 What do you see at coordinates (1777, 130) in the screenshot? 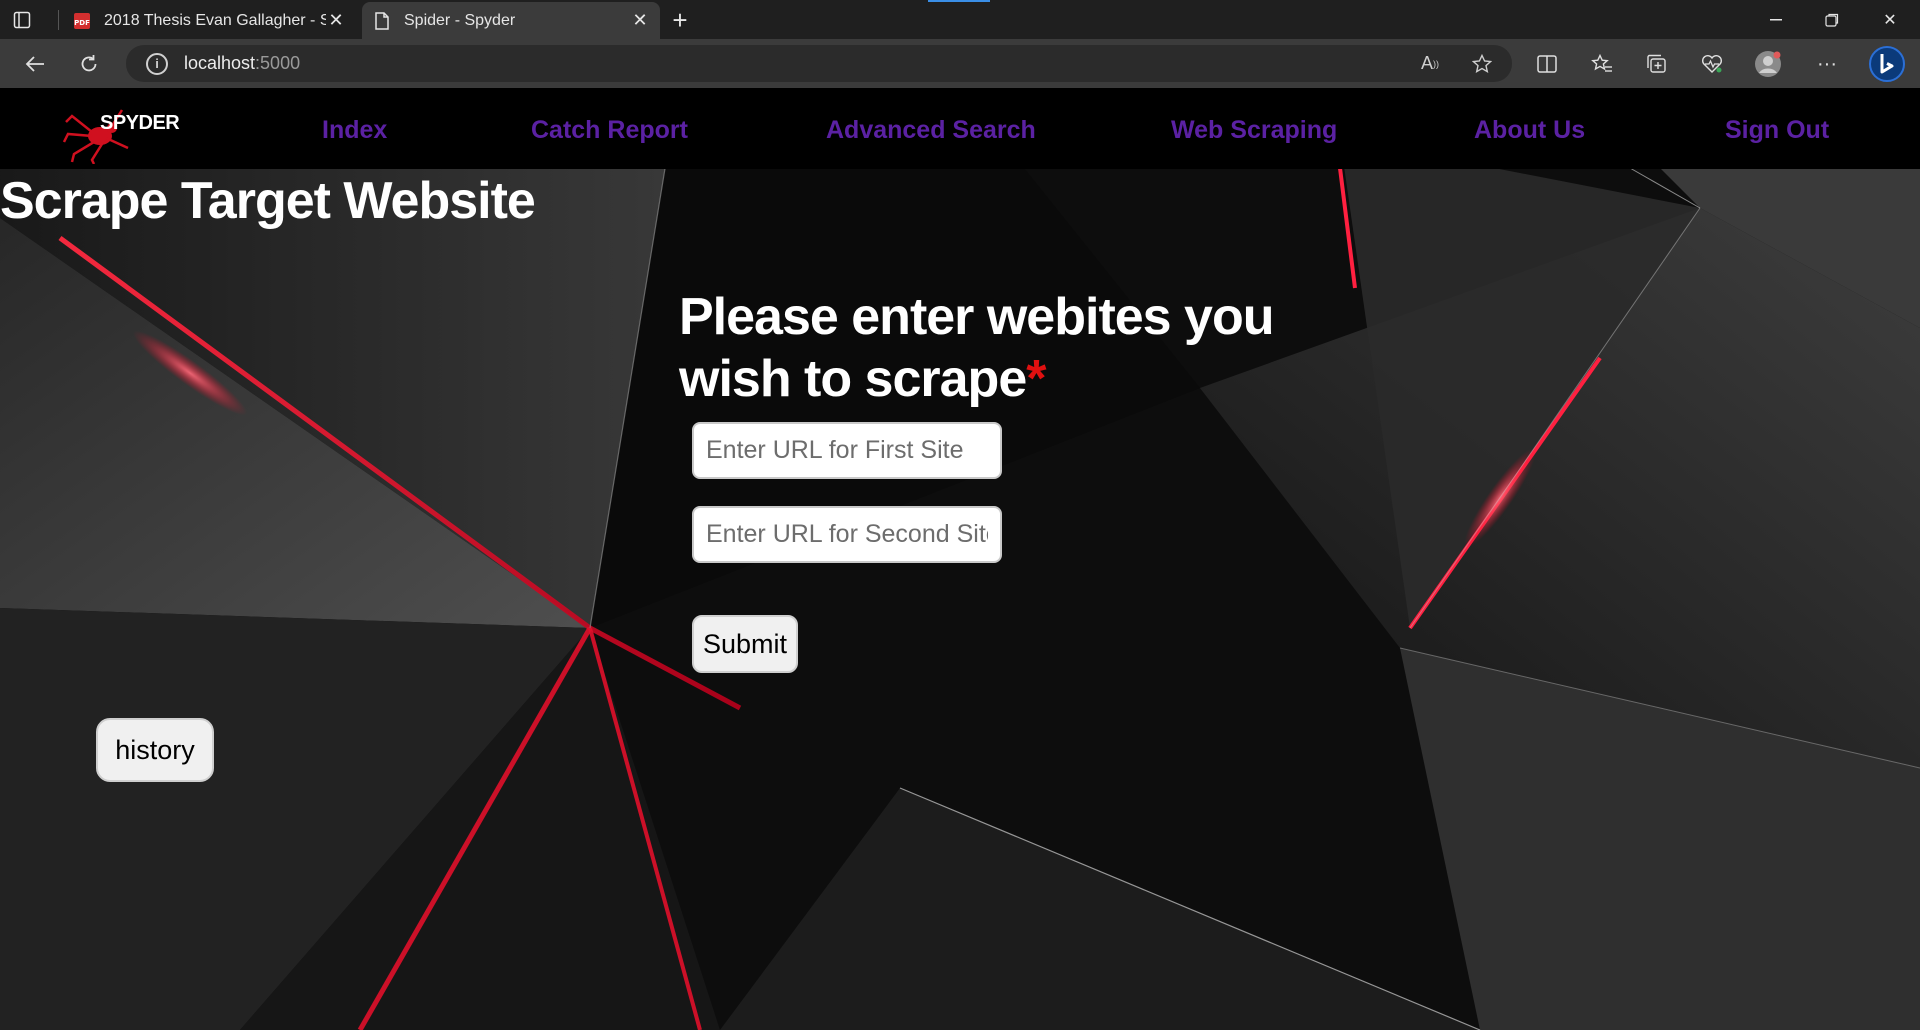
I see `nav-sign-out: Sign Out` at bounding box center [1777, 130].